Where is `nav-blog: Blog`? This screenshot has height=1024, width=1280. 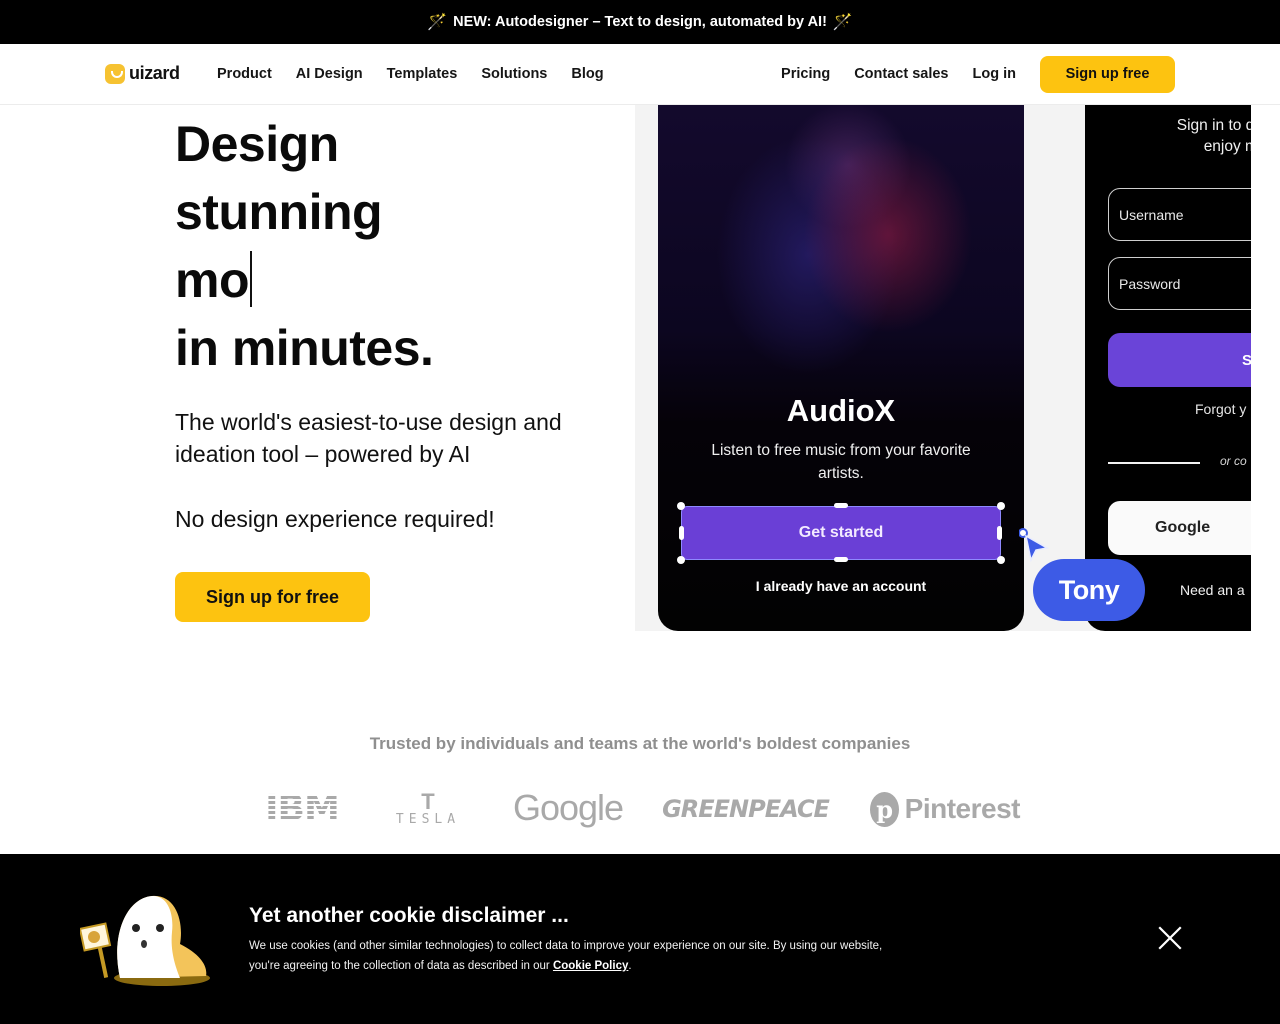
nav-blog: Blog is located at coordinates (587, 74).